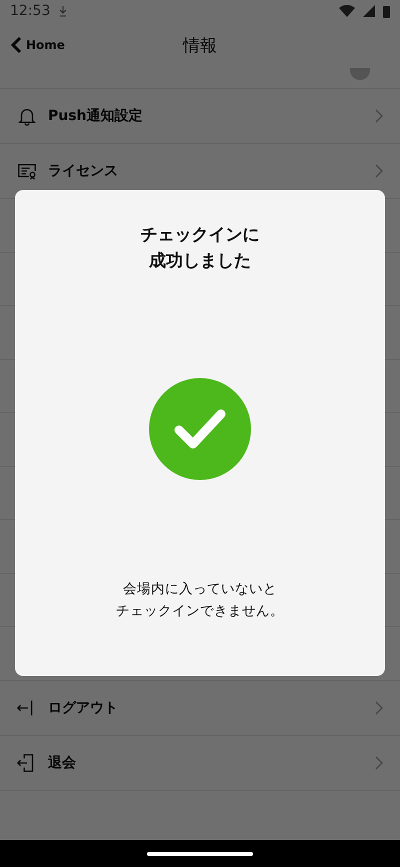 The image size is (400, 867). I want to click on menu-item: ログアウト, so click(200, 708).